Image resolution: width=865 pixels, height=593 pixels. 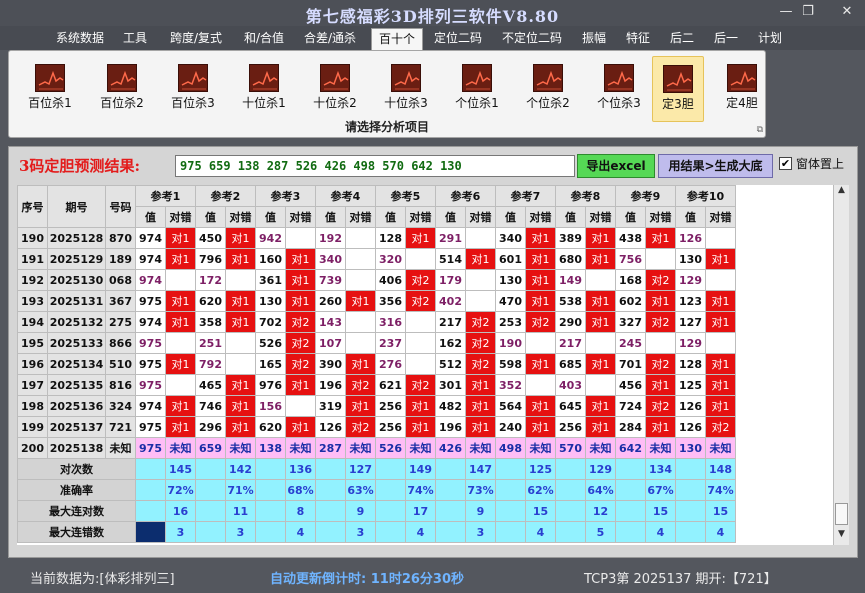 What do you see at coordinates (210, 322) in the screenshot?
I see `cell-value: 358` at bounding box center [210, 322].